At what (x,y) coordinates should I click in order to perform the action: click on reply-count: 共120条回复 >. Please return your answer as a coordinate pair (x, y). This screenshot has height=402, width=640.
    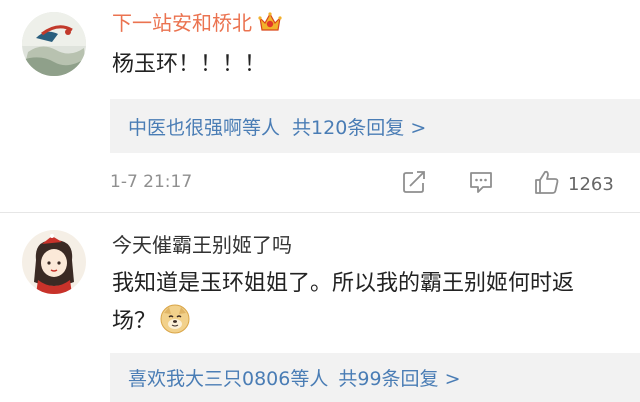
    Looking at the image, I should click on (359, 126).